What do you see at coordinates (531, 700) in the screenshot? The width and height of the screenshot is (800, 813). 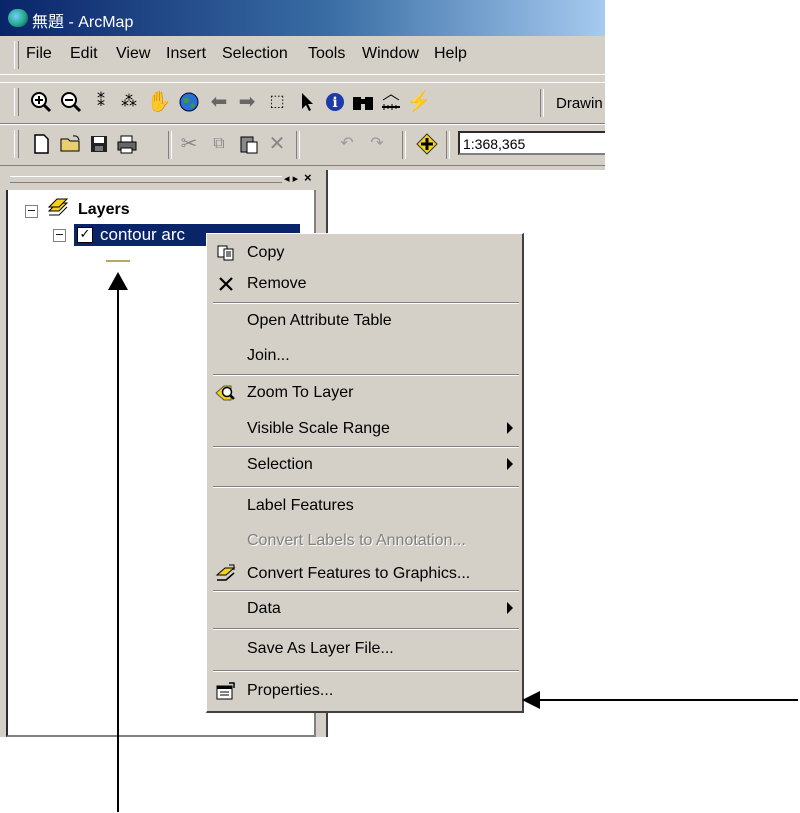 I see `annotation-arrow-left-head` at bounding box center [531, 700].